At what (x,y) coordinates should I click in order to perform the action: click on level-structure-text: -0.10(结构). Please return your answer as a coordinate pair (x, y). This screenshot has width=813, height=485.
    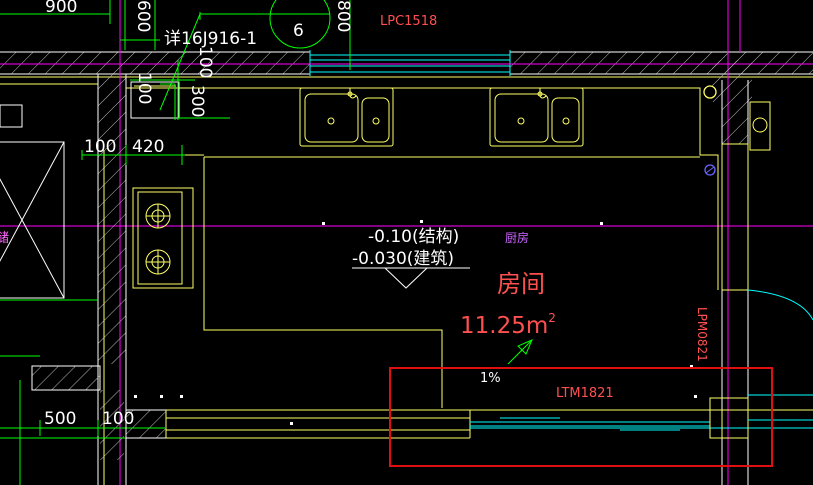
    Looking at the image, I should click on (413, 237).